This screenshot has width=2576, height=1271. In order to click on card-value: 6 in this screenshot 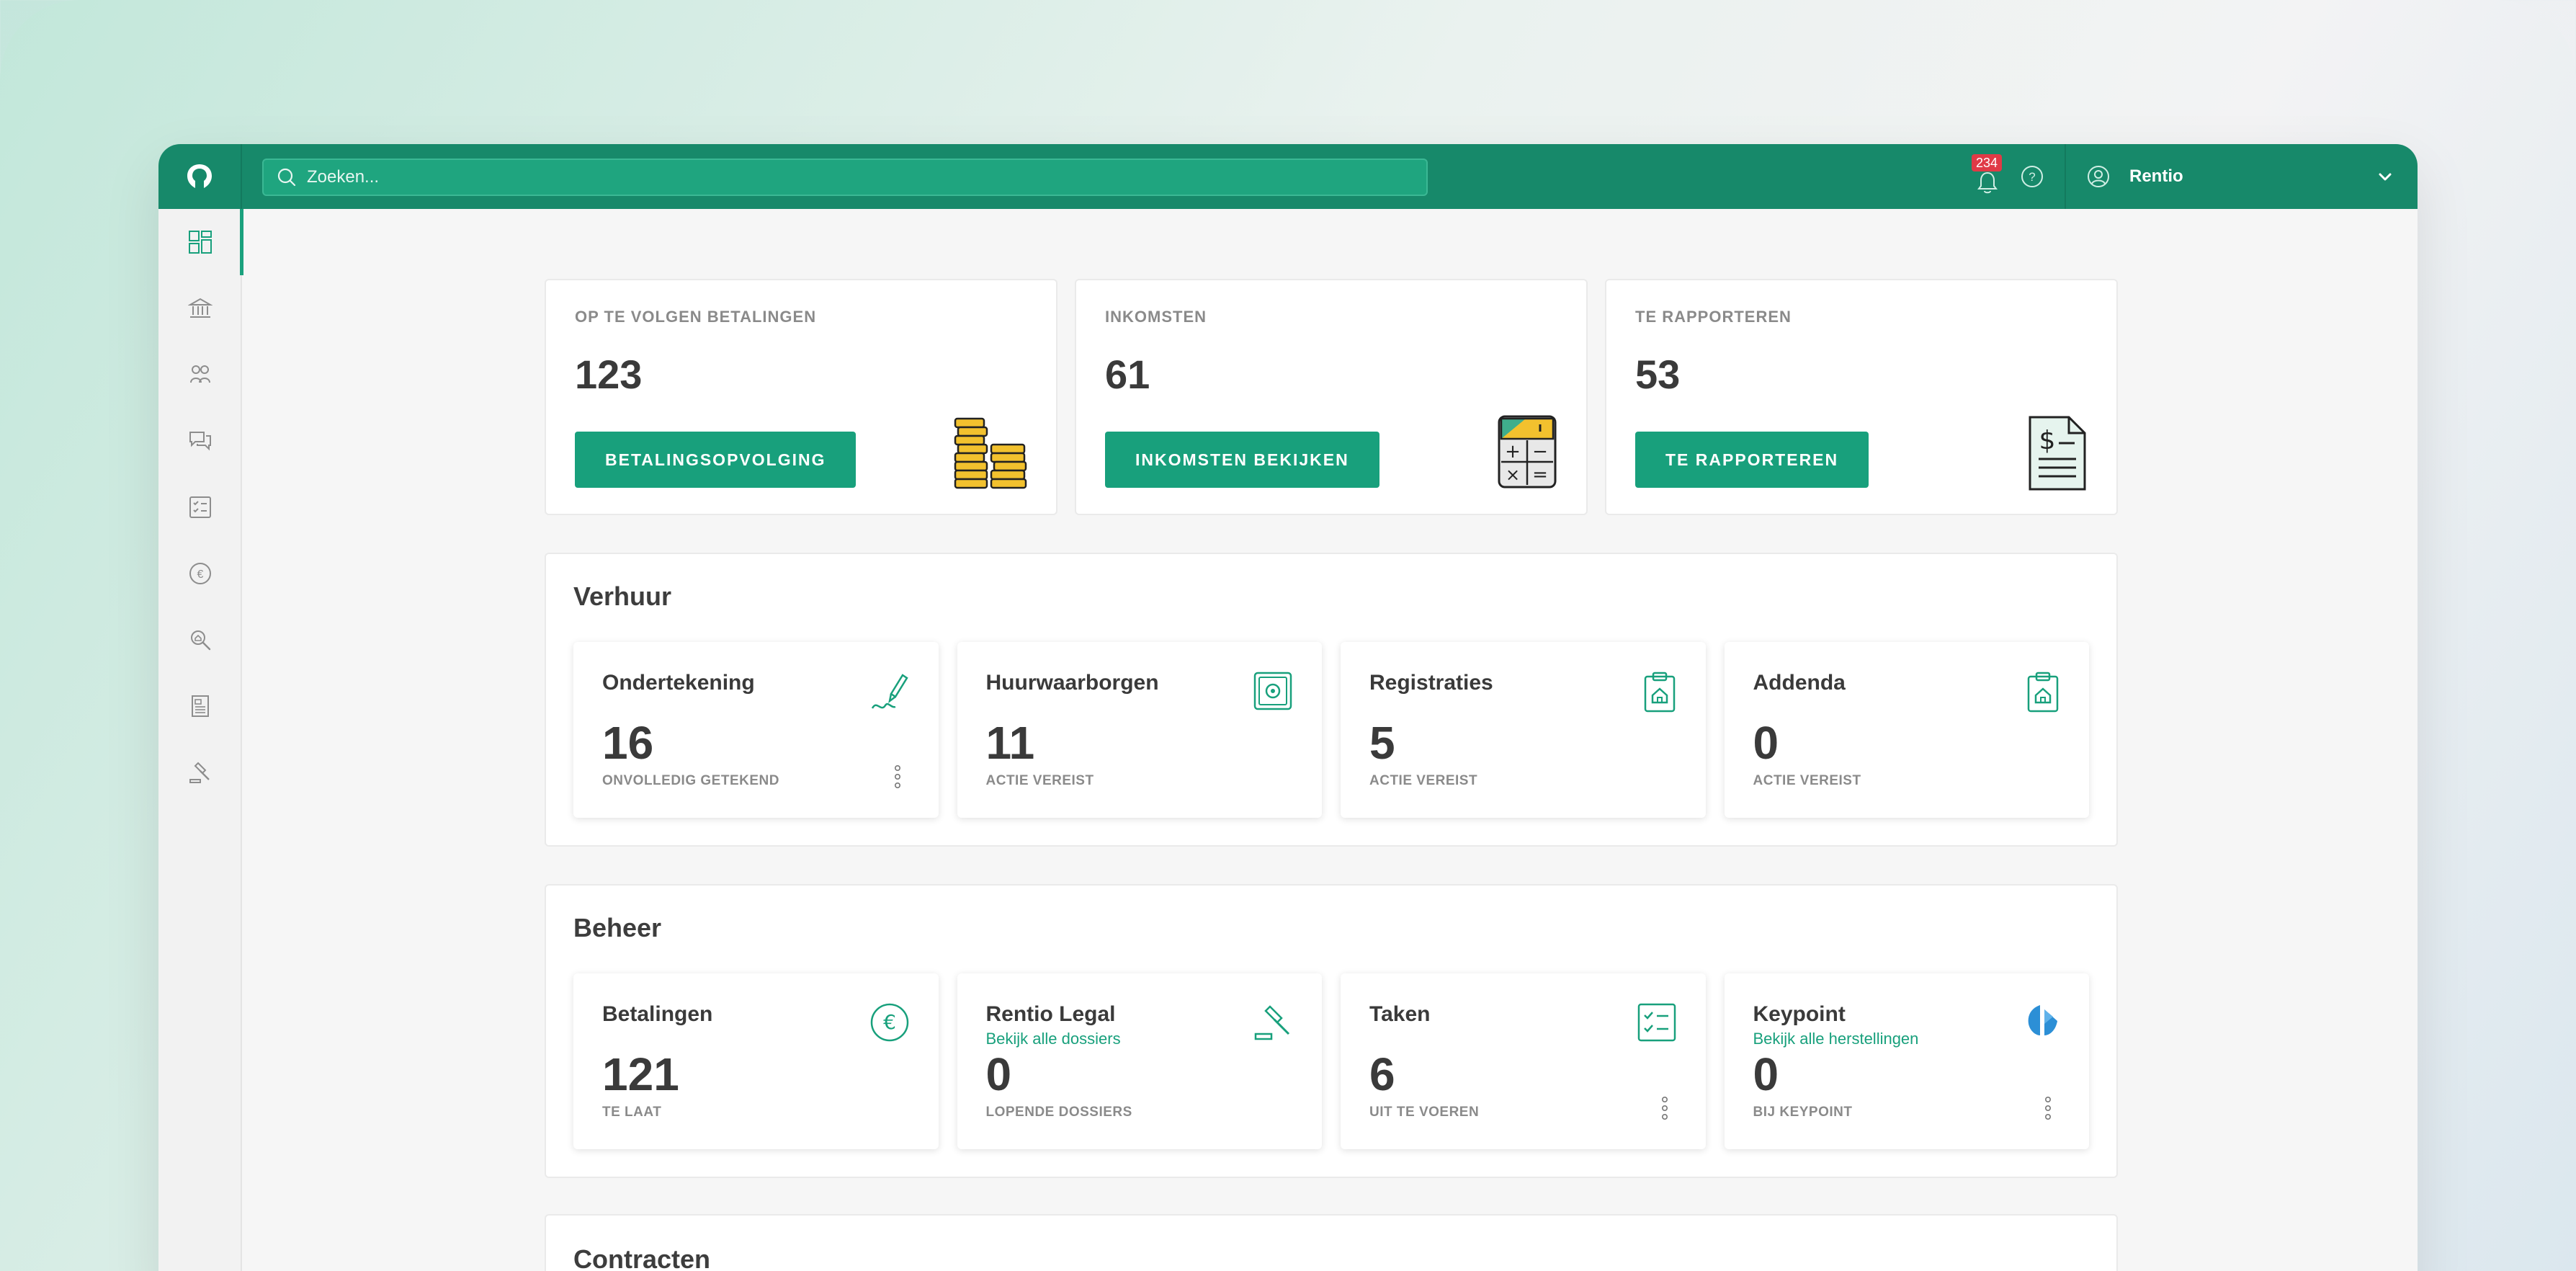, I will do `click(1382, 1074)`.